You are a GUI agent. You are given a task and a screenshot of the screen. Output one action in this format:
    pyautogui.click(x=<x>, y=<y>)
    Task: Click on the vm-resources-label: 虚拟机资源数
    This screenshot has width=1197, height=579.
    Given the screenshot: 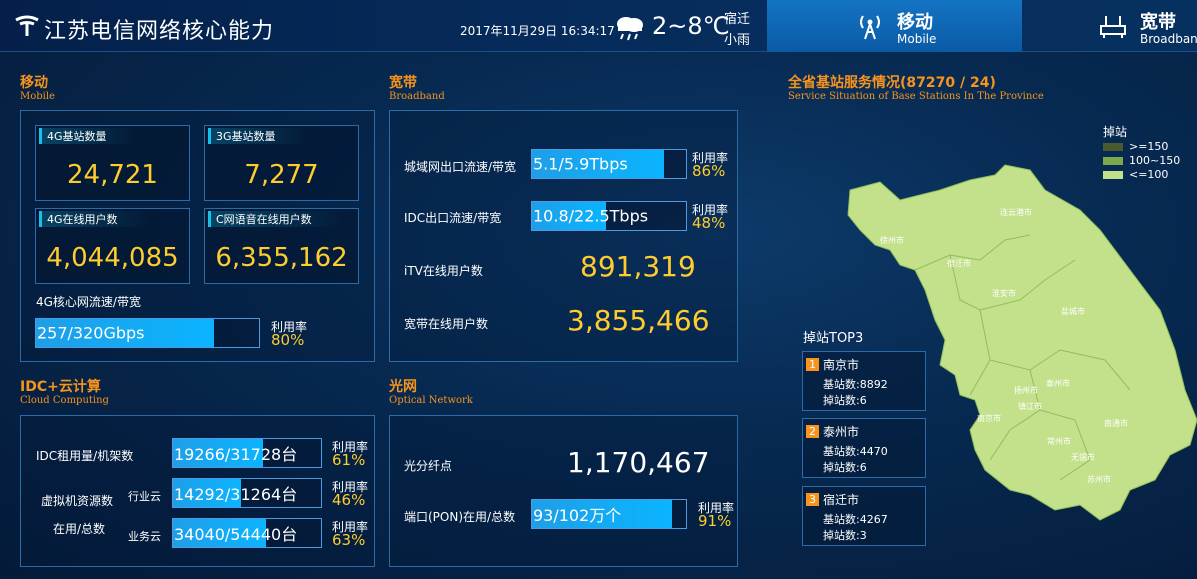 What is the action you would take?
    pyautogui.click(x=77, y=501)
    